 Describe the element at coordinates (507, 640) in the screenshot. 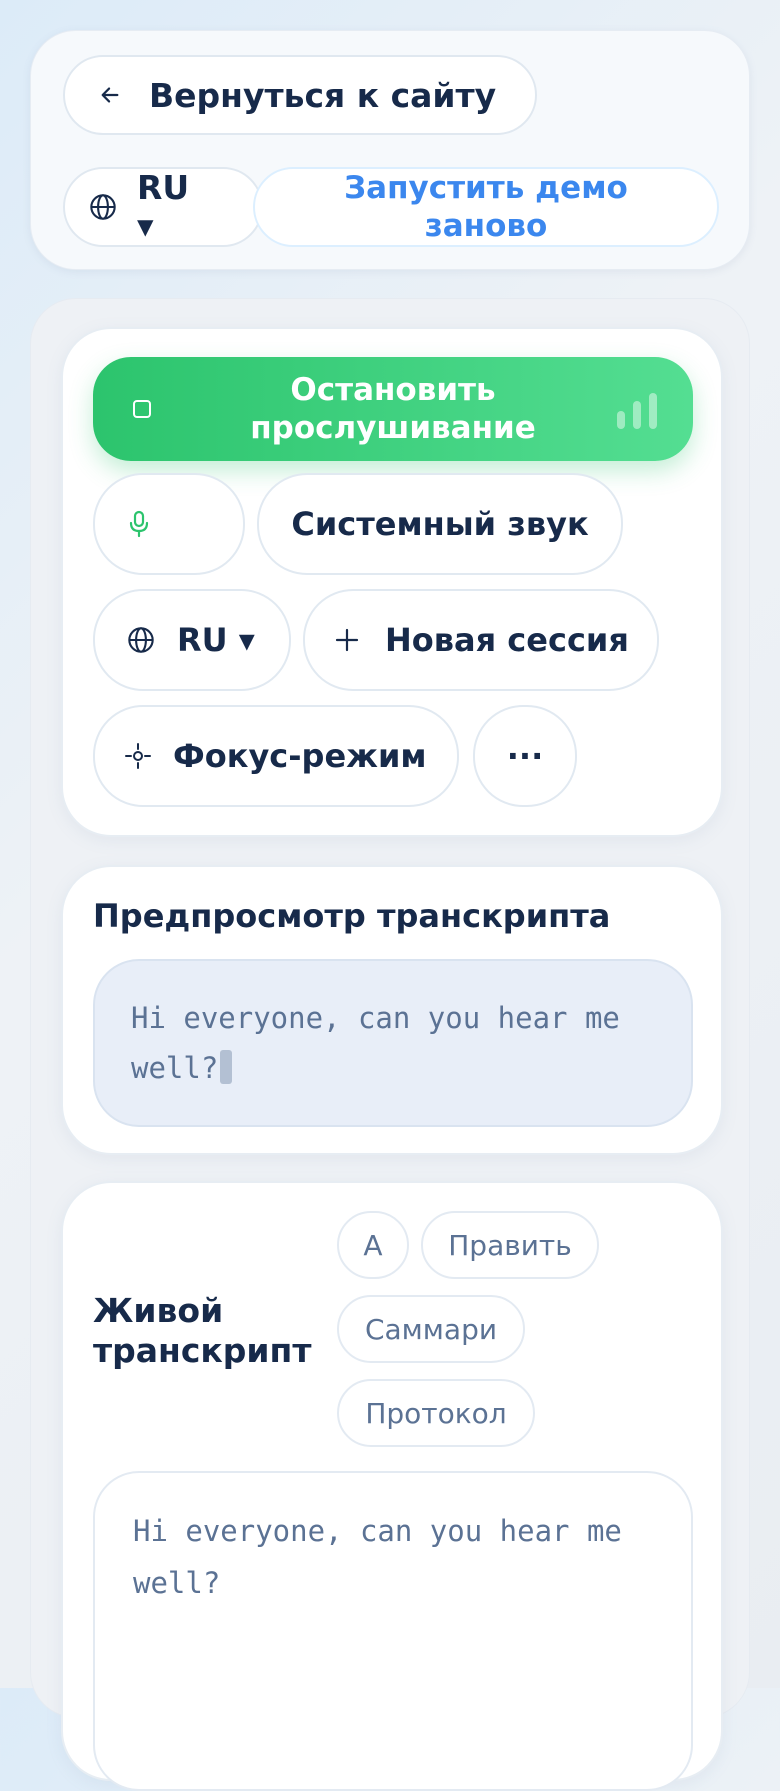

I see `new-session-label: Новая сессия` at that location.